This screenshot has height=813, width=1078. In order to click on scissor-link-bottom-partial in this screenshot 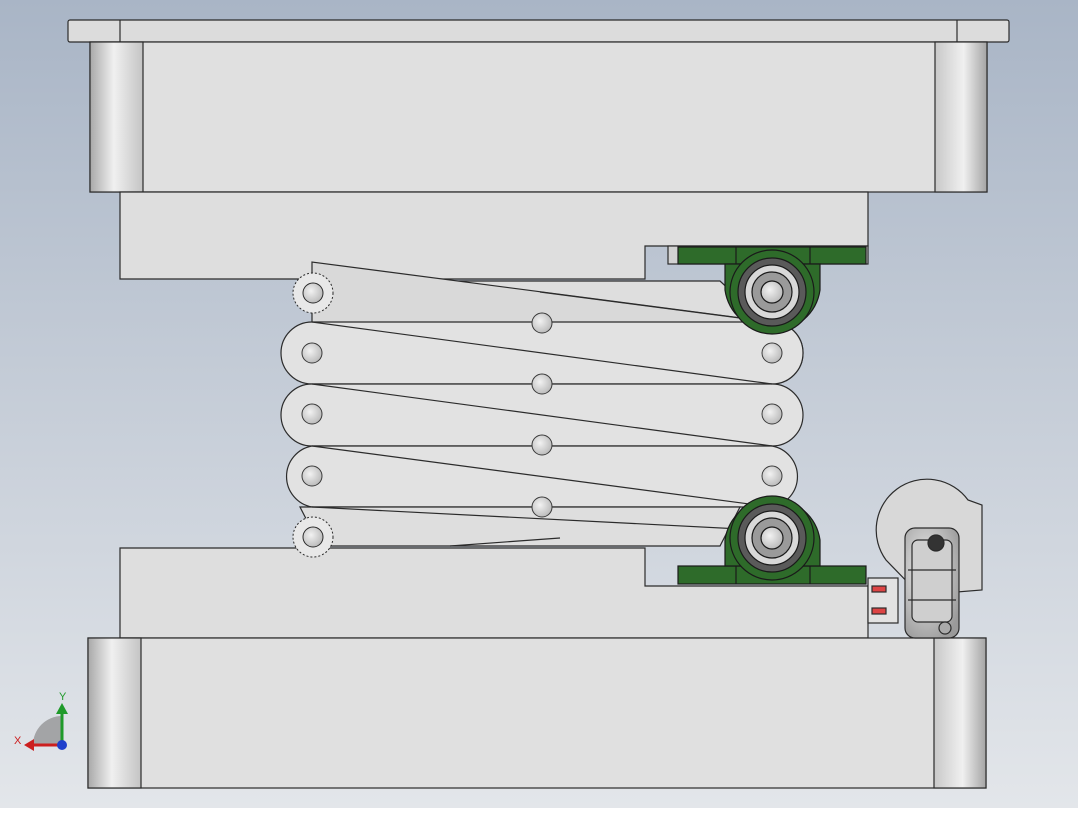, I will do `click(520, 526)`.